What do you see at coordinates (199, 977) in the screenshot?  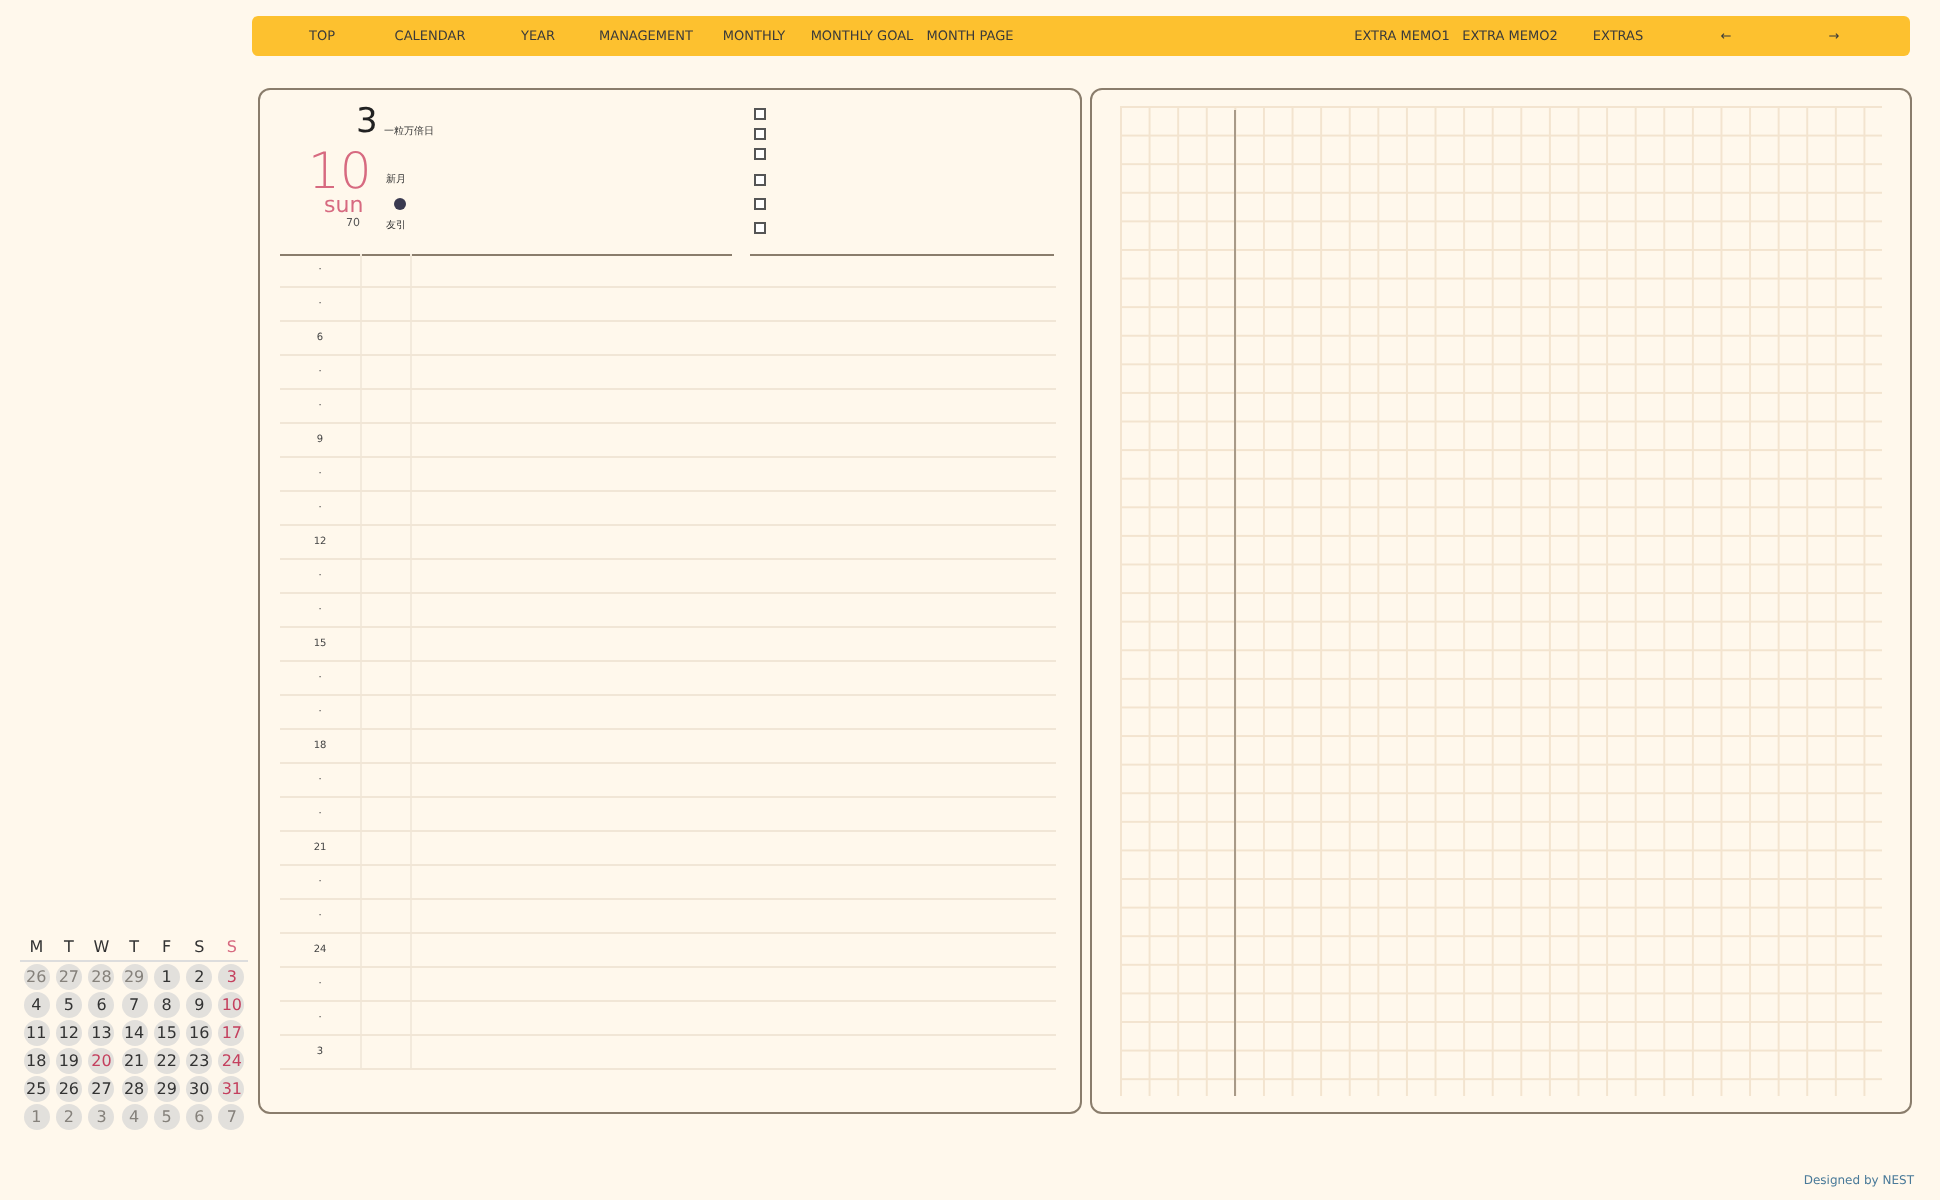 I see `calendar-day: 2` at bounding box center [199, 977].